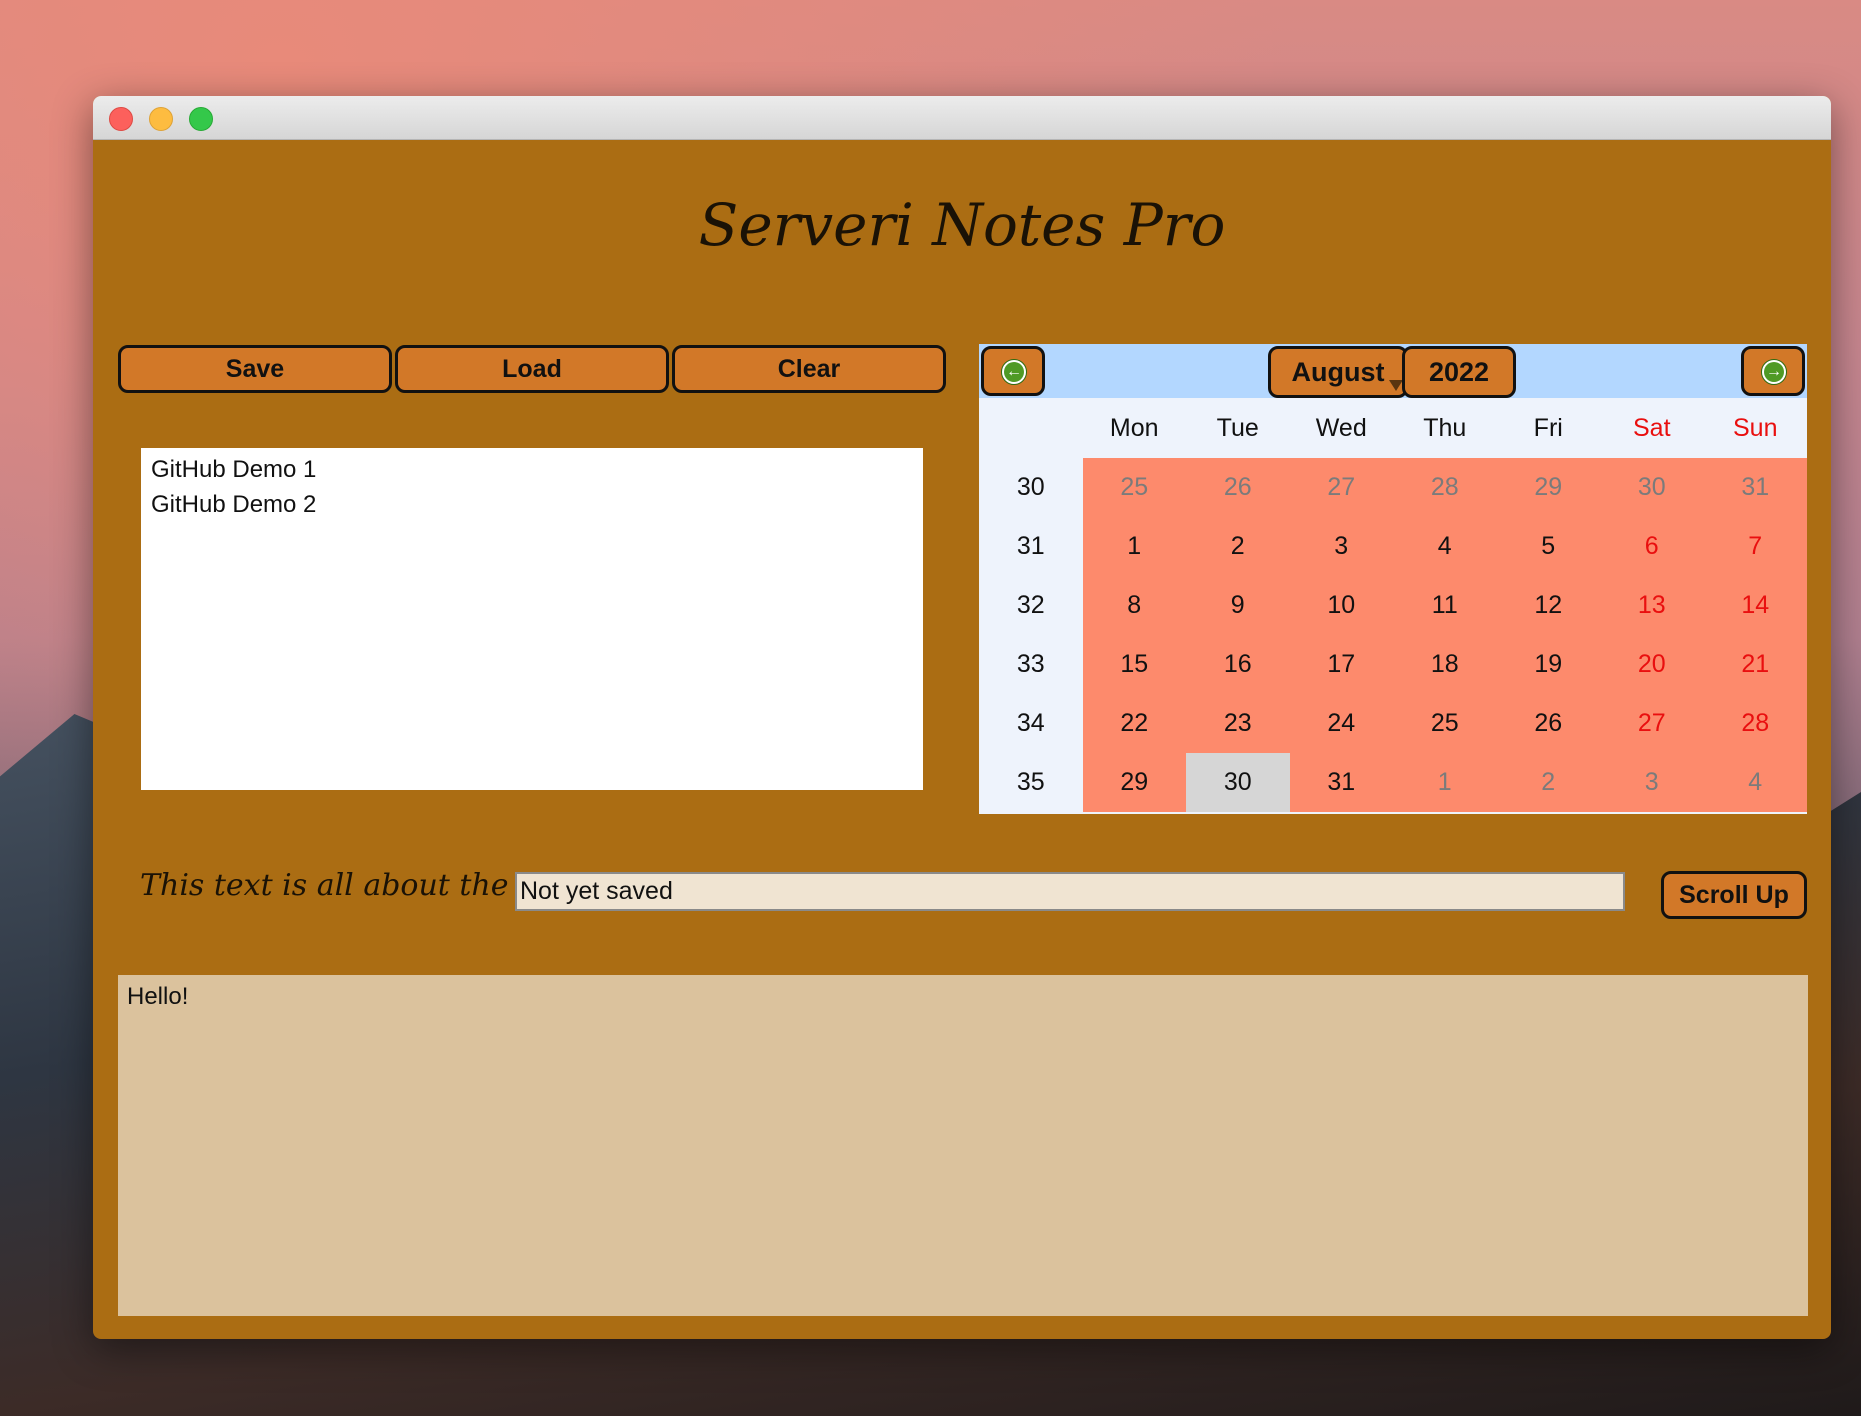 The width and height of the screenshot is (1861, 1416). I want to click on load-button: Load, so click(532, 369).